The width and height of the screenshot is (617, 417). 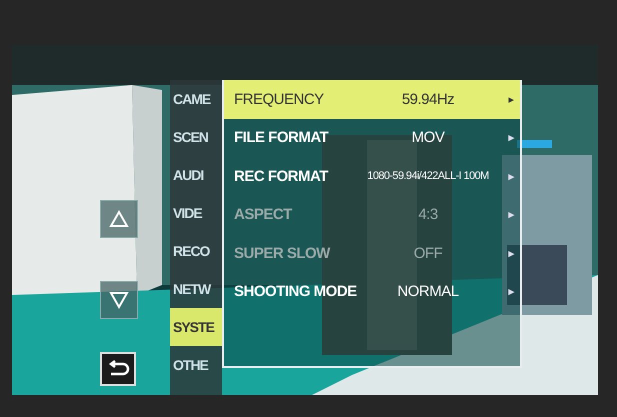 I want to click on back-button, so click(x=118, y=369).